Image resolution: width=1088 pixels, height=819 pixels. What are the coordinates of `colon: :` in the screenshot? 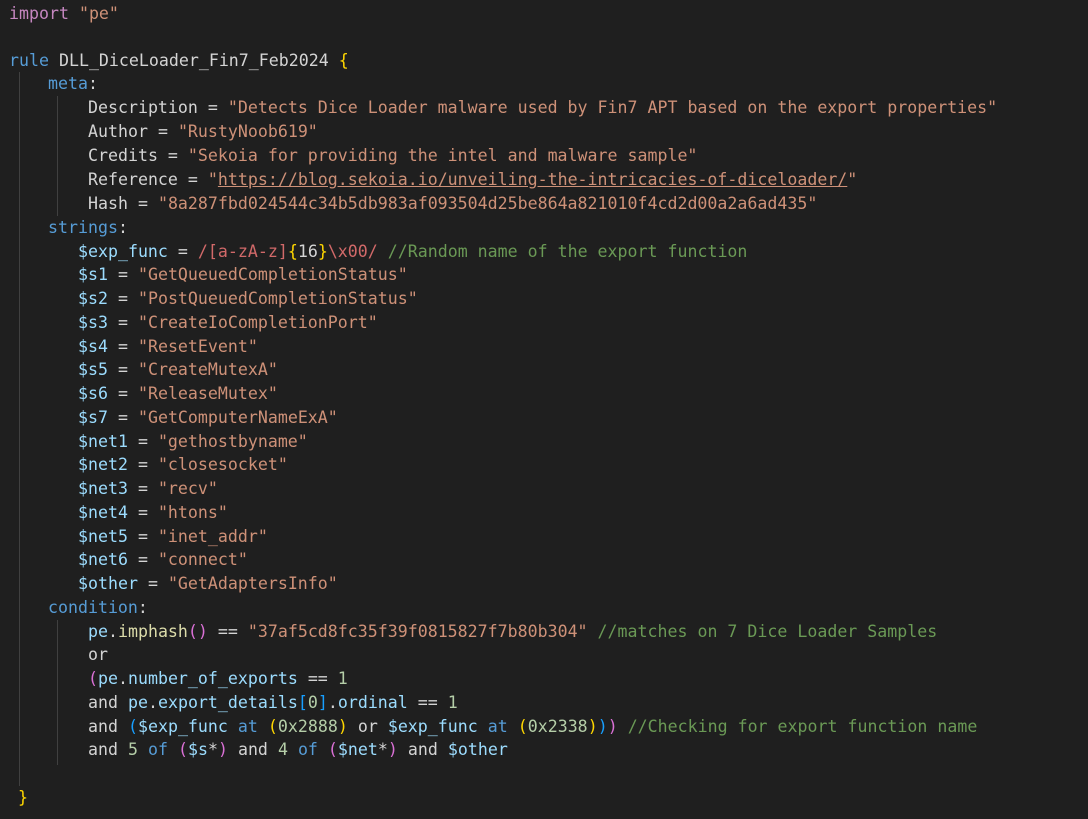 It's located at (92, 83).